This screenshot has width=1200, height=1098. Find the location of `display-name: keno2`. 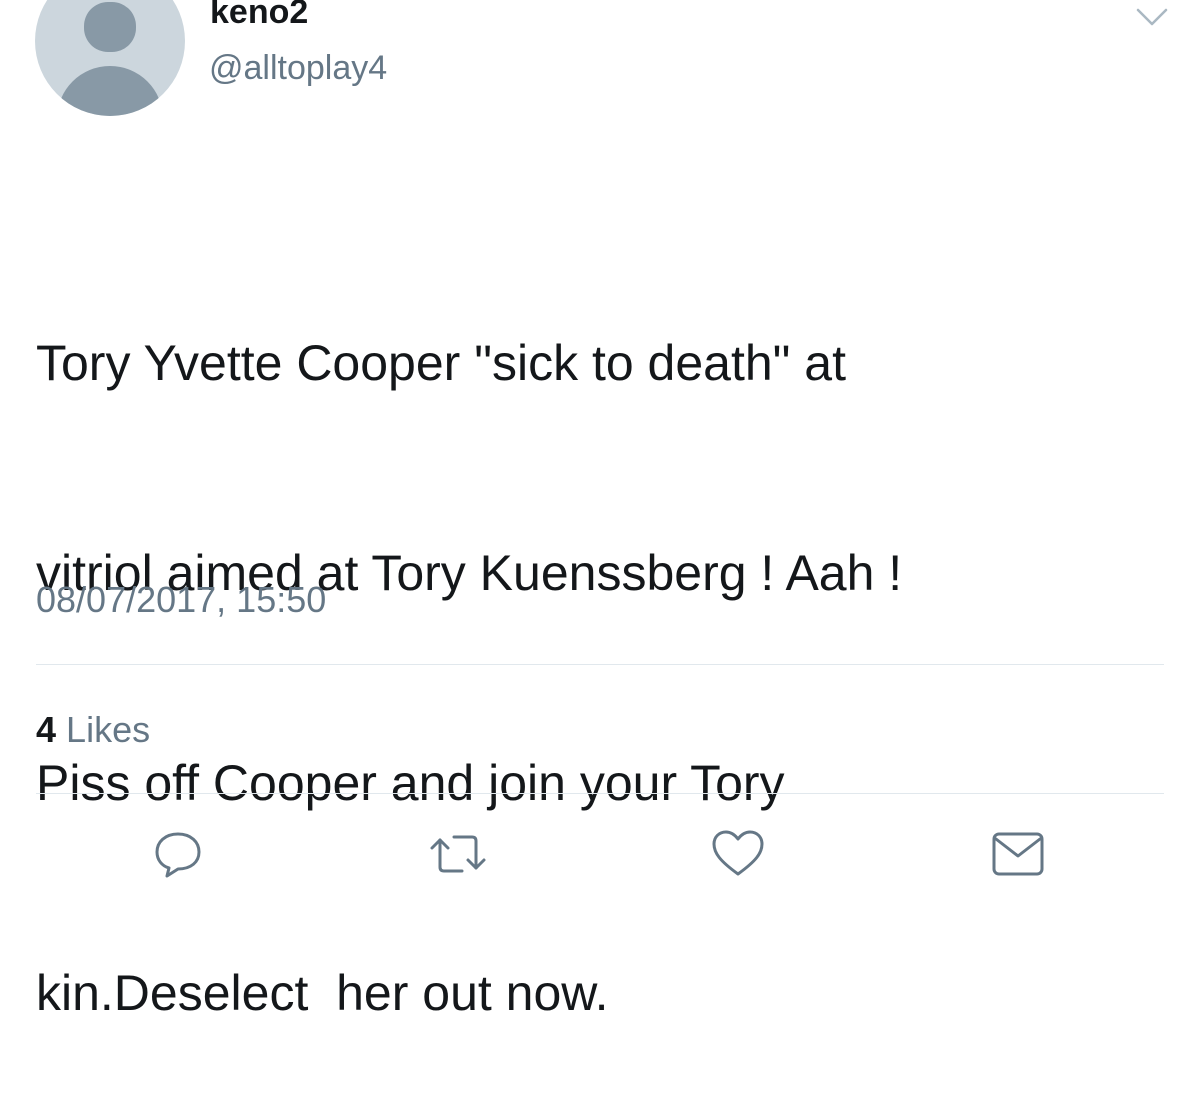

display-name: keno2 is located at coordinates (259, 17).